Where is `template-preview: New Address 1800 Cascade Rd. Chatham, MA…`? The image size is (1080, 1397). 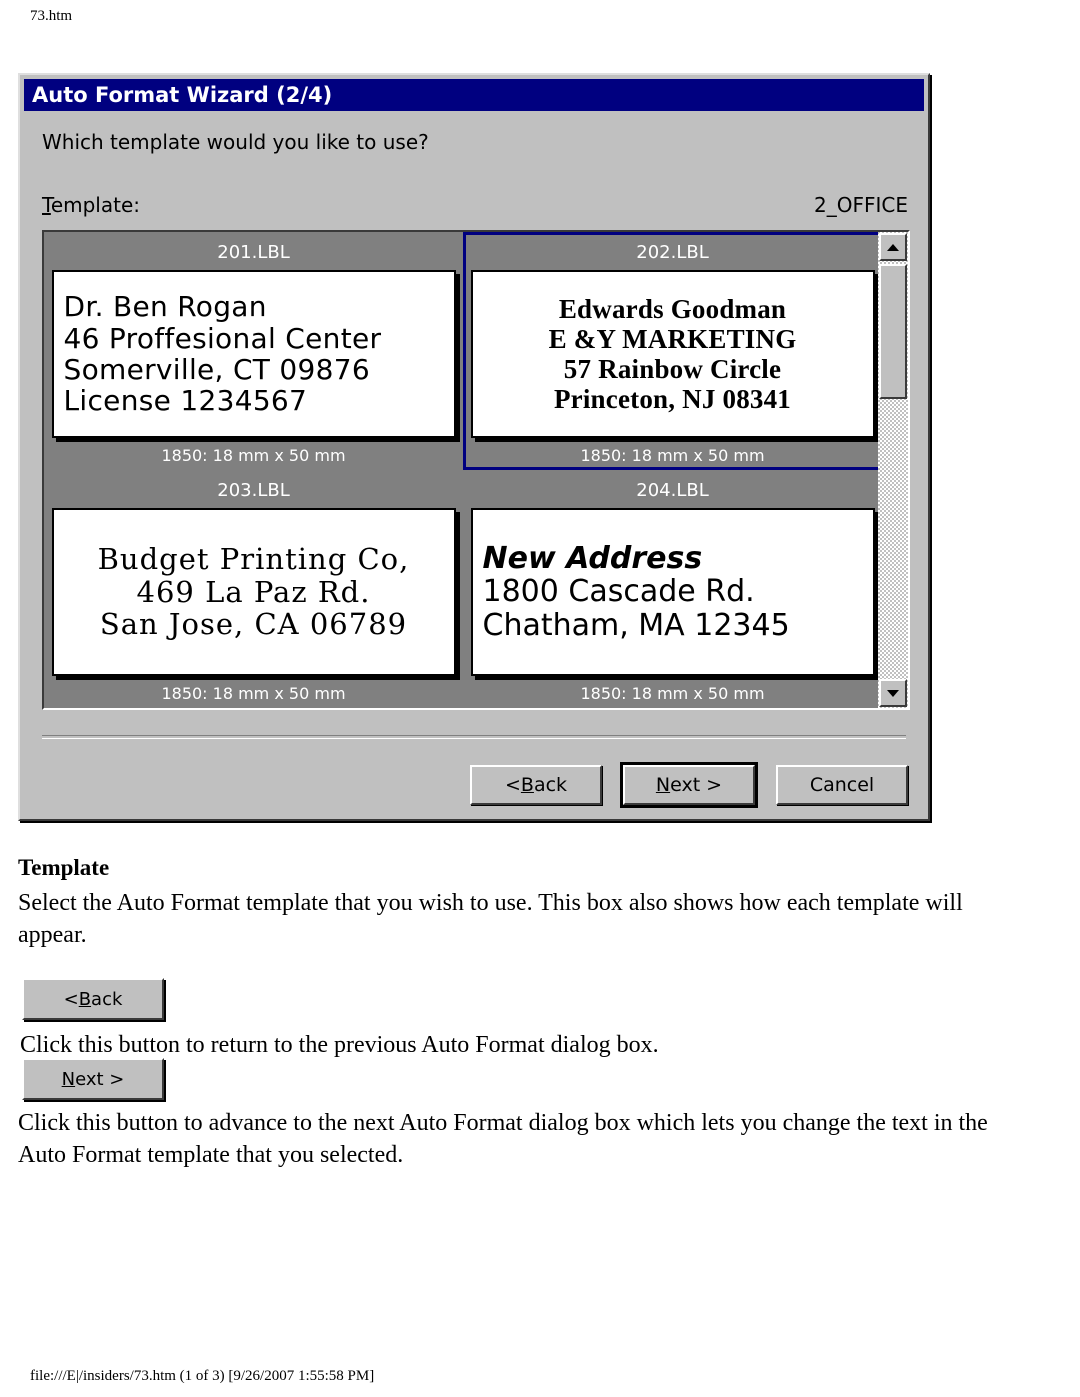 template-preview: New Address 1800 Cascade Rd. Chatham, MA… is located at coordinates (672, 592).